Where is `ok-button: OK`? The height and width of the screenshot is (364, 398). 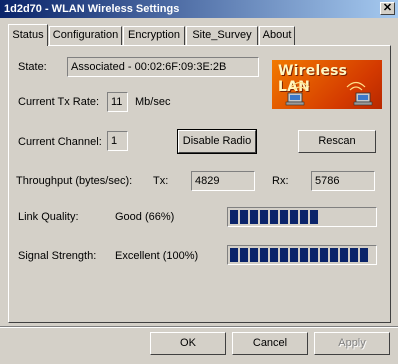
ok-button: OK is located at coordinates (188, 343).